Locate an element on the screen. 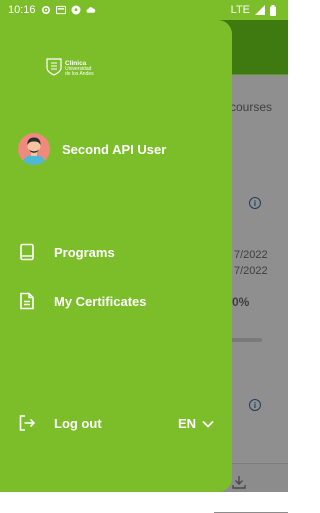  menu-item-certificates: My Certificates is located at coordinates (82, 301).